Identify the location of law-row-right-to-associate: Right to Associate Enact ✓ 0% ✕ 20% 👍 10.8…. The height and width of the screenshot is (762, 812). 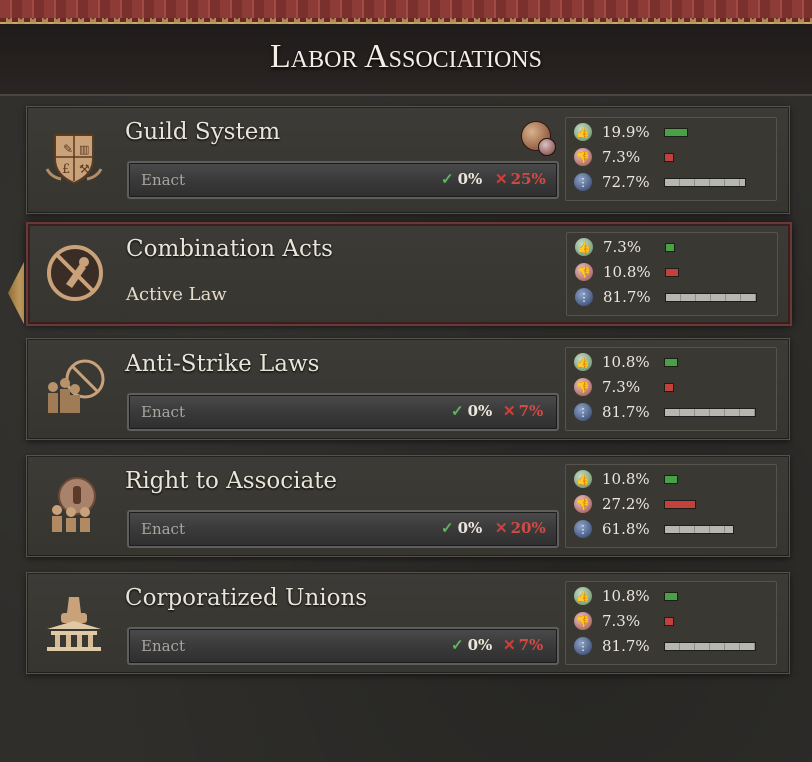
(408, 506).